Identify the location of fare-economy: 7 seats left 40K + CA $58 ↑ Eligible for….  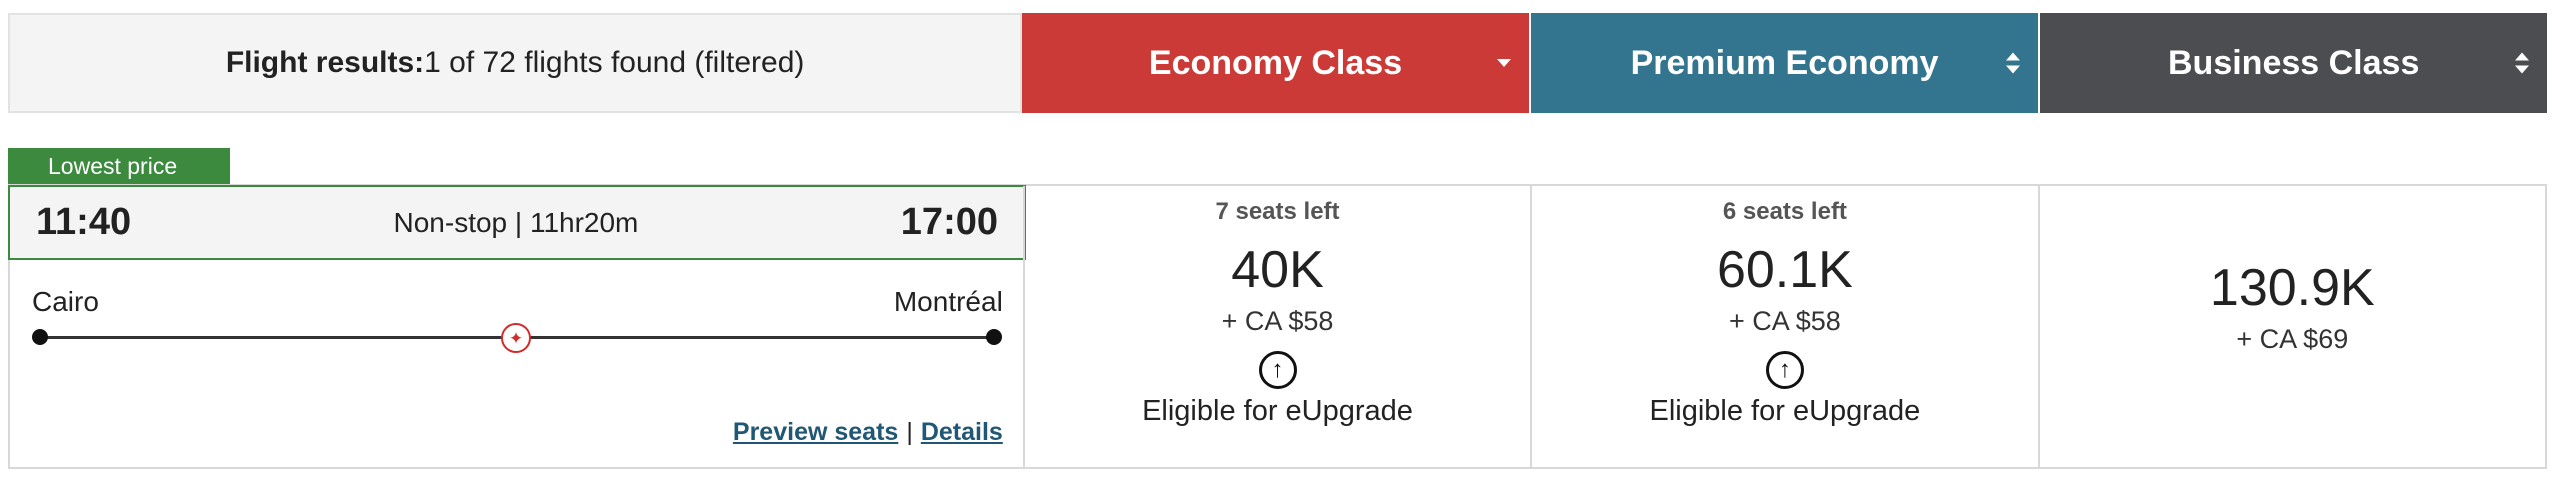
(1276, 326).